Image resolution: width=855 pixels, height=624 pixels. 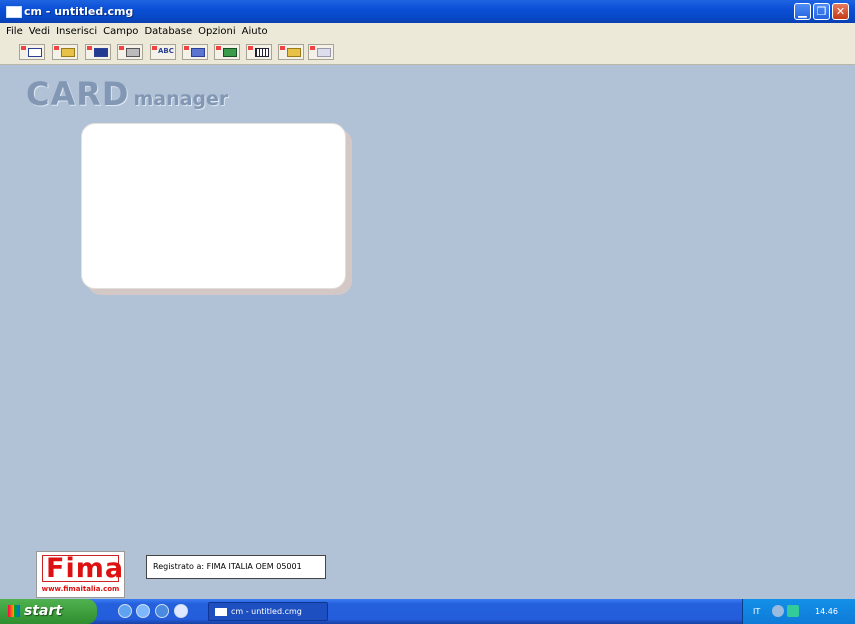 What do you see at coordinates (291, 52) in the screenshot?
I see `open-database-button` at bounding box center [291, 52].